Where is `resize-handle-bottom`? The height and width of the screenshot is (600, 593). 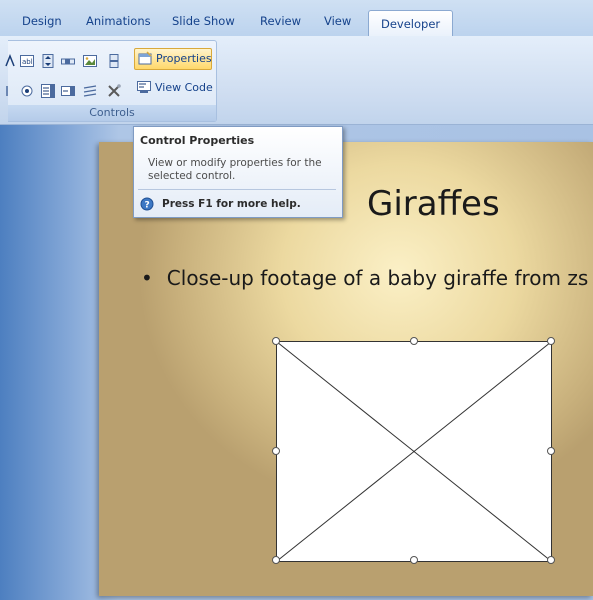
resize-handle-bottom is located at coordinates (414, 560).